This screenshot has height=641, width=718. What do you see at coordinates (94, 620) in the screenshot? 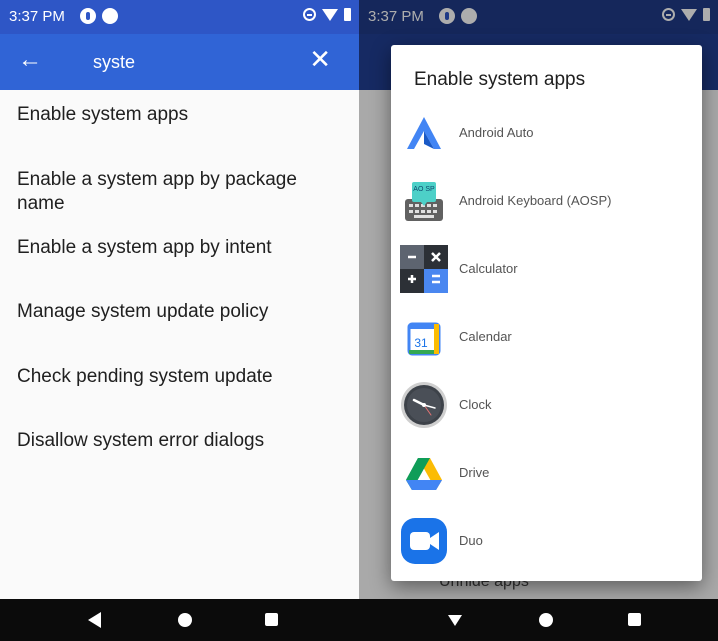
I see `nav-back-icon` at bounding box center [94, 620].